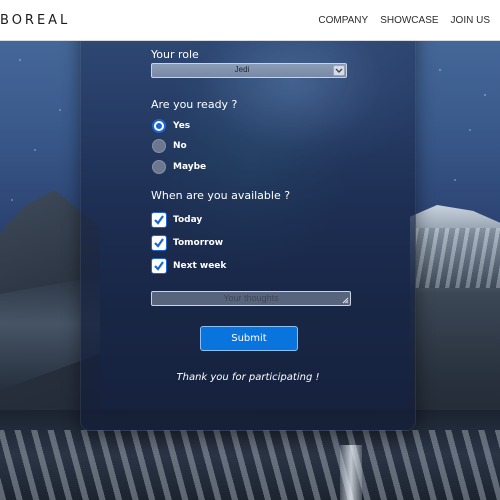 The image size is (500, 500). I want to click on valley-snow, so click(250, 465).